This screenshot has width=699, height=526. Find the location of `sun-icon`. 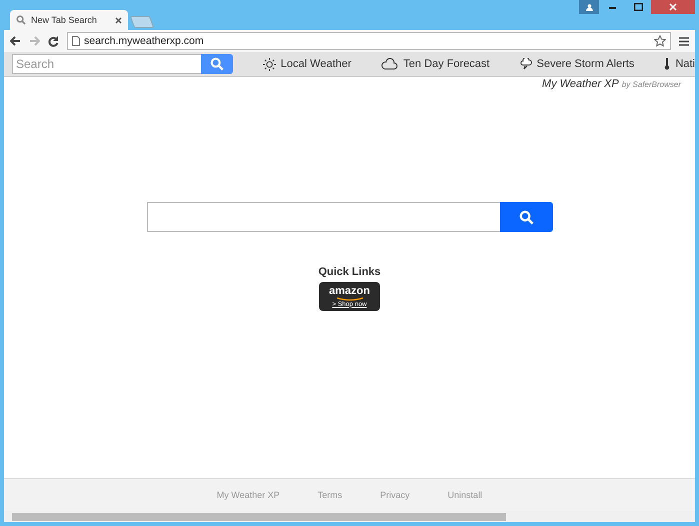

sun-icon is located at coordinates (269, 64).